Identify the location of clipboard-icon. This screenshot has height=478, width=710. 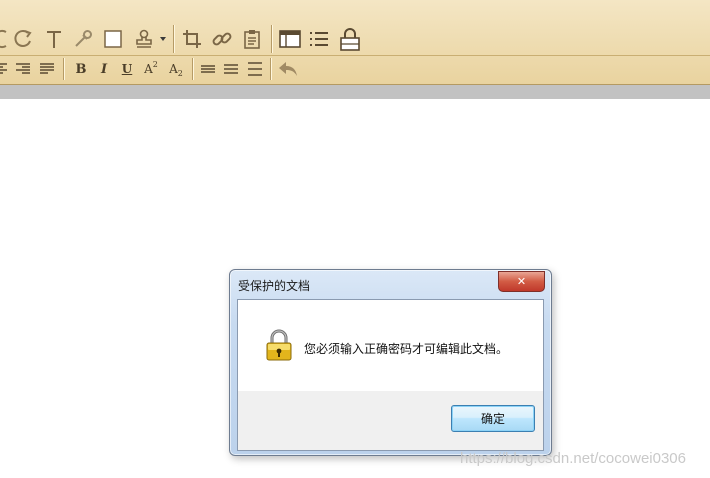
(252, 39).